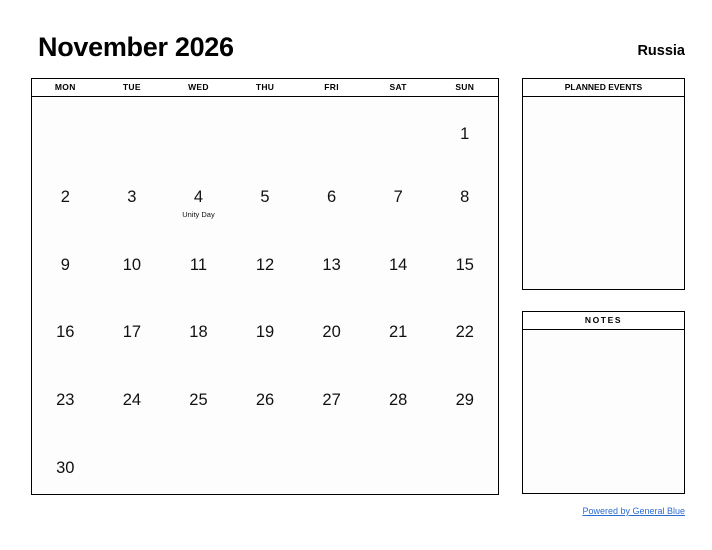 The width and height of the screenshot is (712, 550). What do you see at coordinates (65, 400) in the screenshot?
I see `day-number: 23` at bounding box center [65, 400].